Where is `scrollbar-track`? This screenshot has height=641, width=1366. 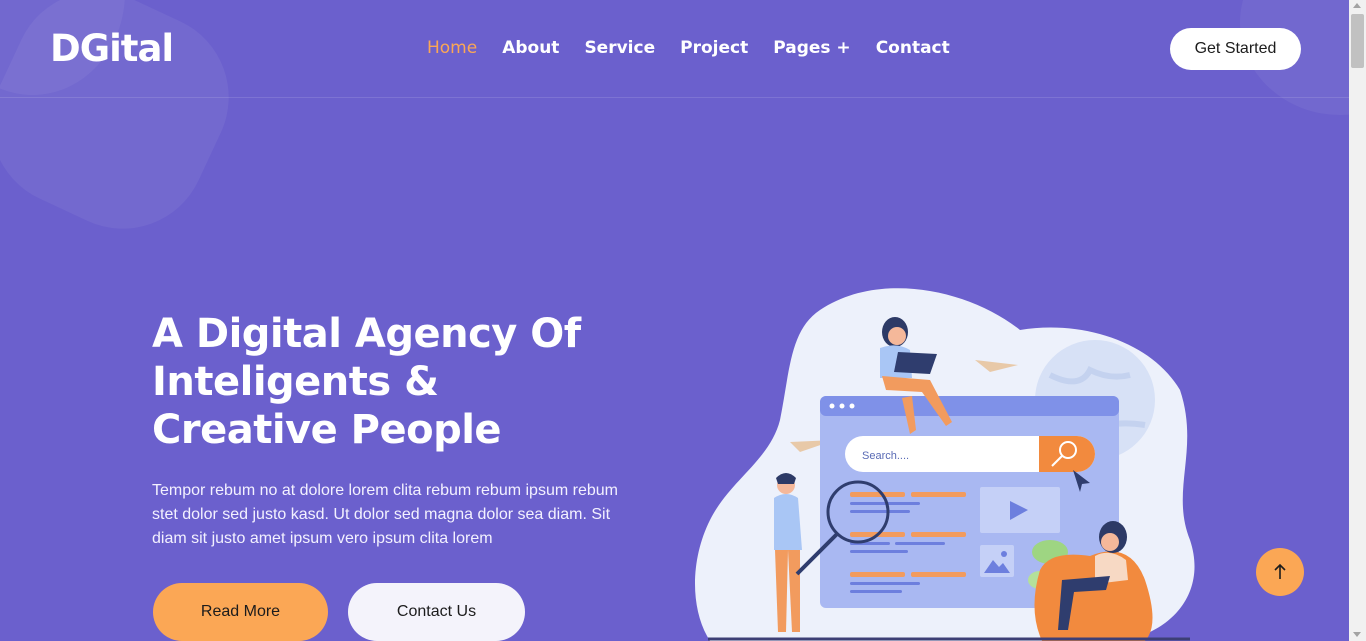
scrollbar-track is located at coordinates (1357, 320).